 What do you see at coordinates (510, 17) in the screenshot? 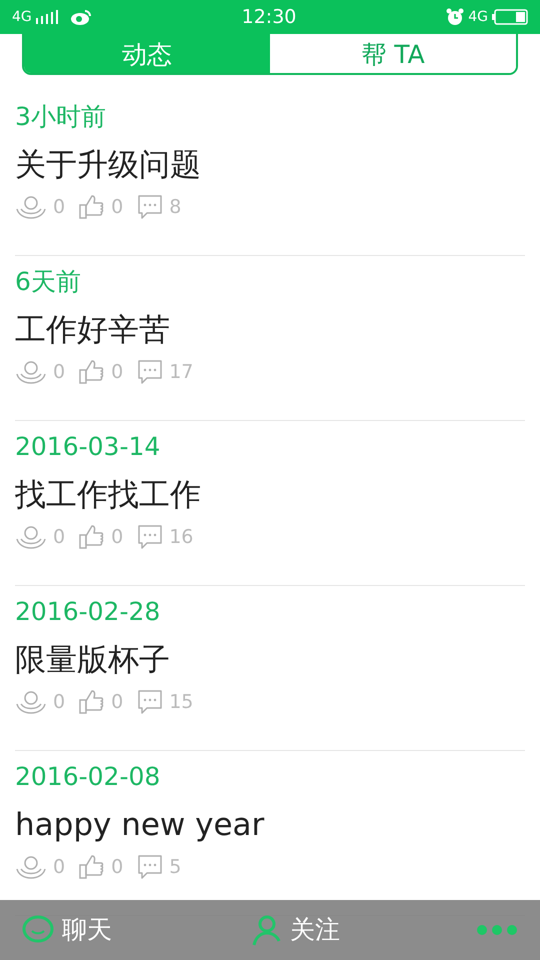
I see `battery-icon` at bounding box center [510, 17].